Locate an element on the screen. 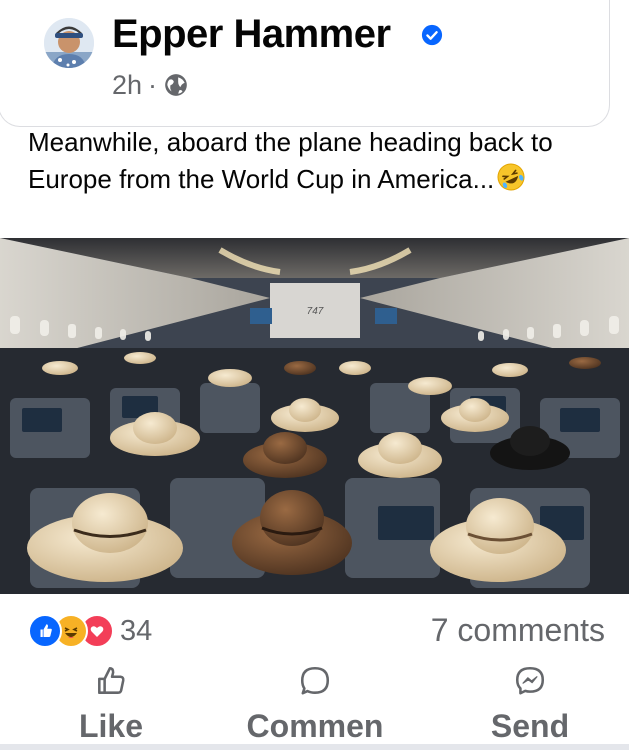 The height and width of the screenshot is (750, 629). rofl-emoji-icon is located at coordinates (511, 177).